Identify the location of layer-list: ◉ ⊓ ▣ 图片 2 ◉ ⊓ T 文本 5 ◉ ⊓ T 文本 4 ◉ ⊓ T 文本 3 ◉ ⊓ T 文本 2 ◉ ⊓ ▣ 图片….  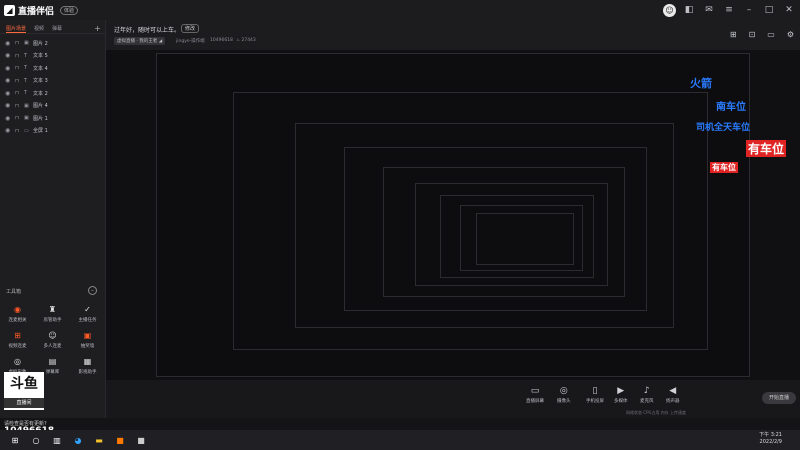
(52, 85).